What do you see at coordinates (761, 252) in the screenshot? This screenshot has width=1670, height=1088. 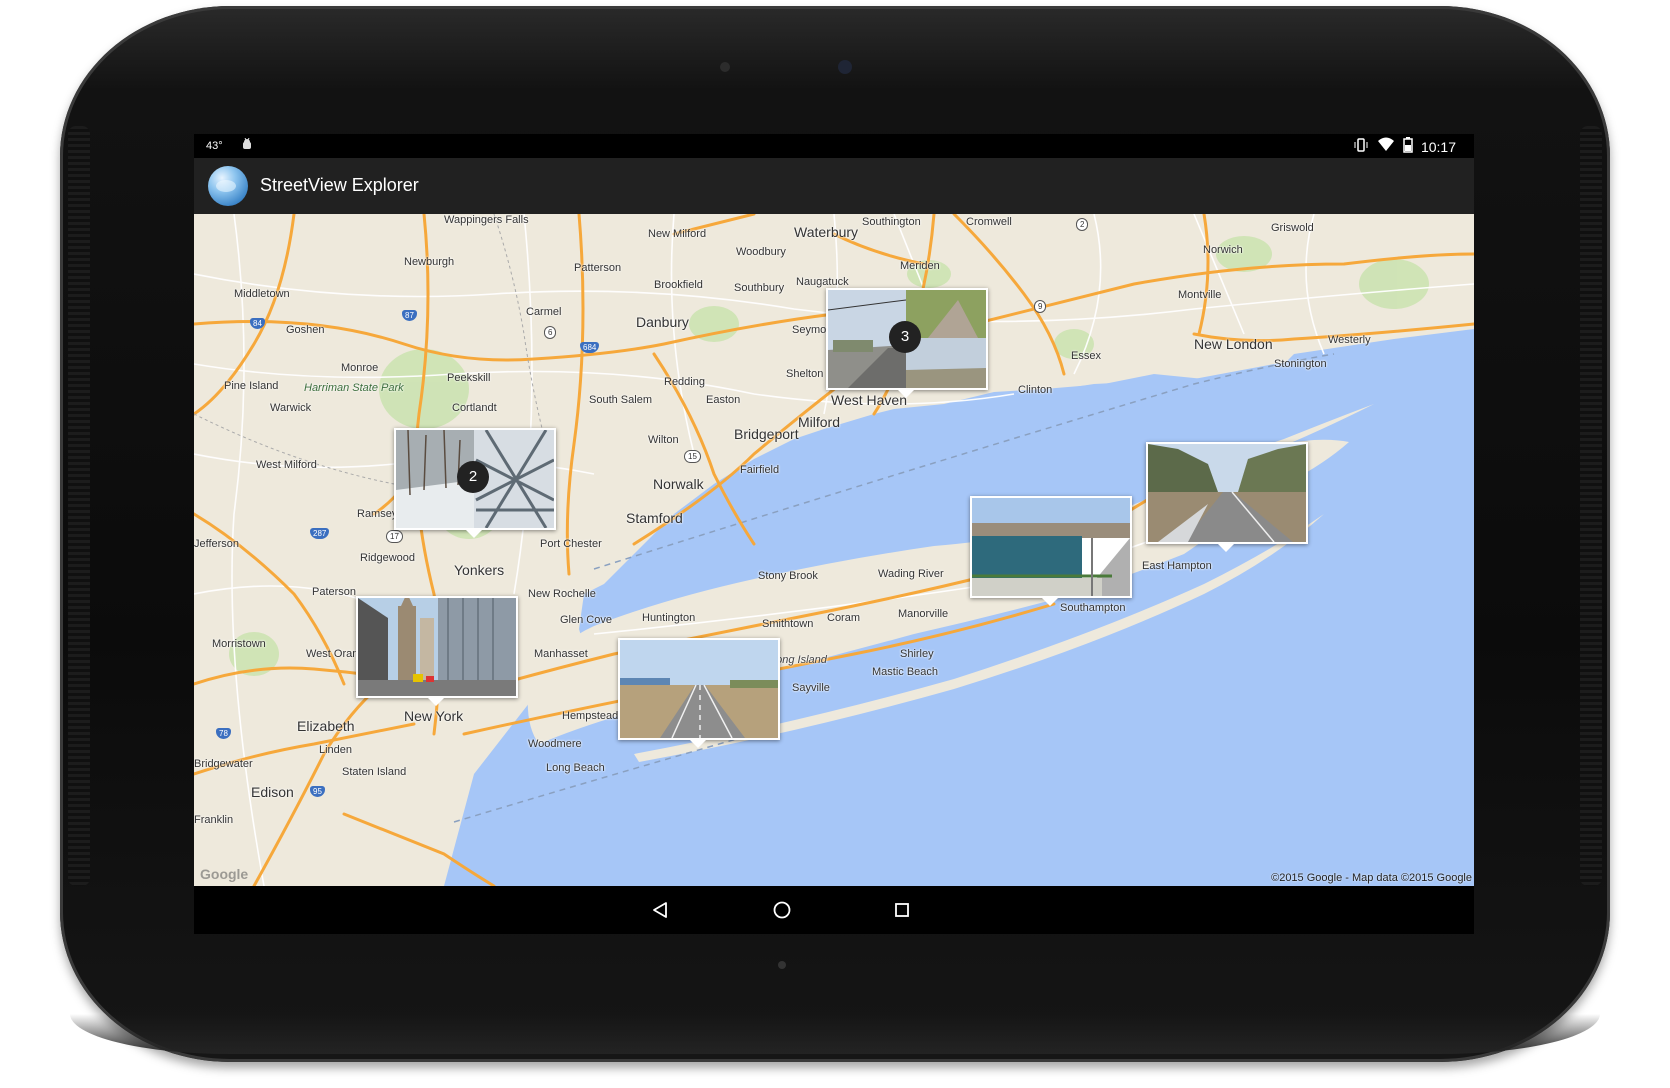 I see `map-label-woodbury: Woodbury` at bounding box center [761, 252].